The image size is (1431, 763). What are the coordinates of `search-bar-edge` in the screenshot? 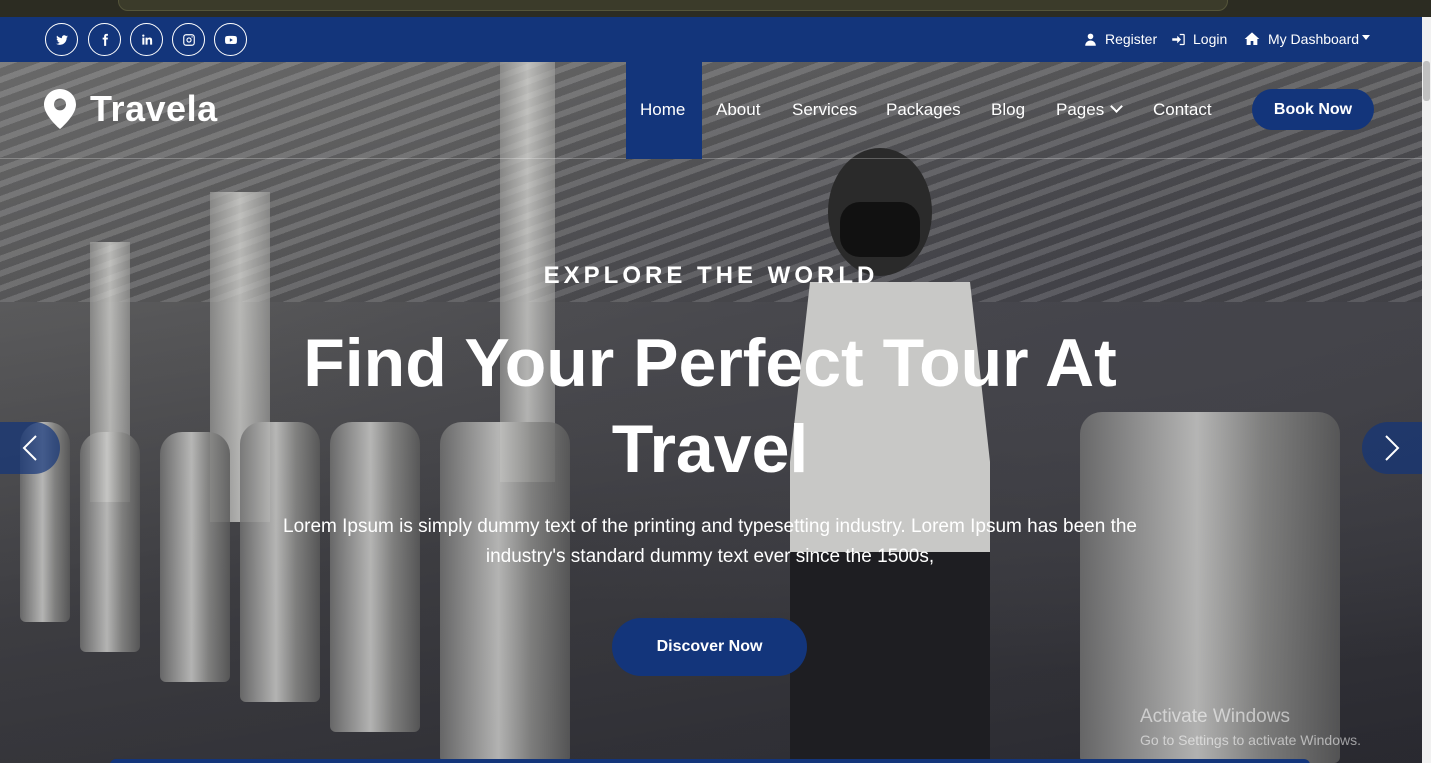 It's located at (710, 761).